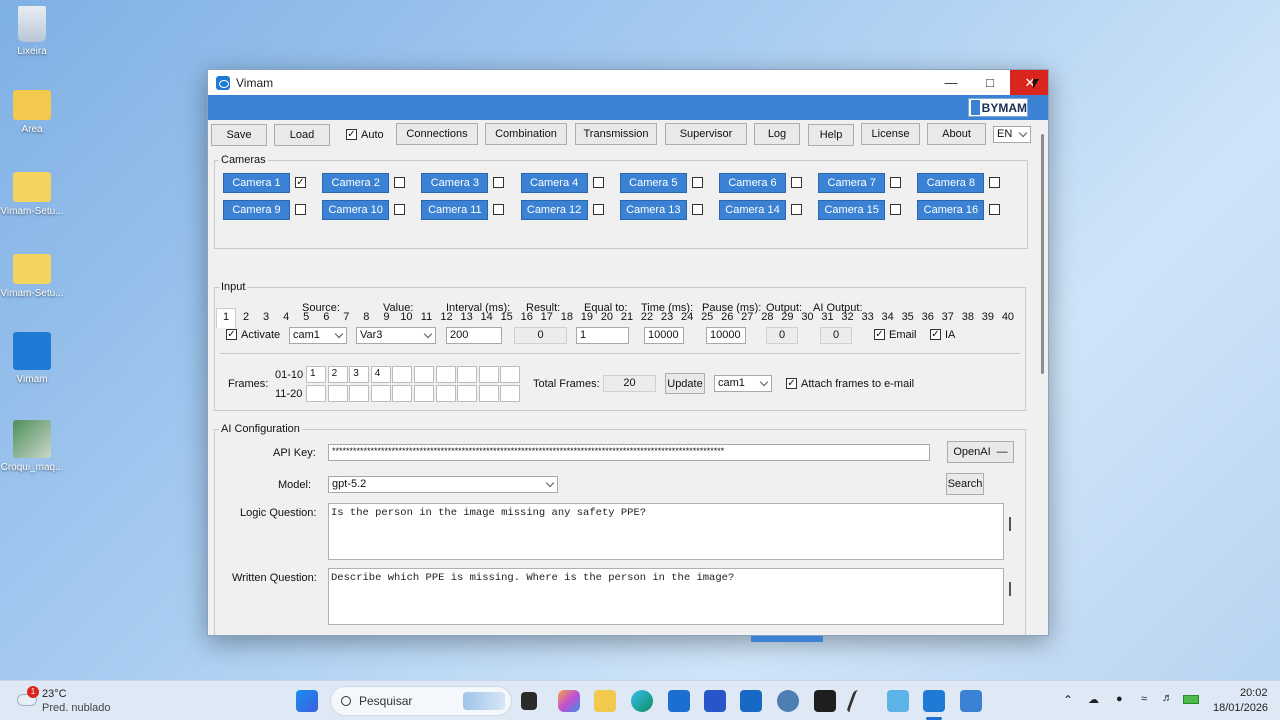  What do you see at coordinates (743, 383) in the screenshot?
I see `frames-source-select: cam1` at bounding box center [743, 383].